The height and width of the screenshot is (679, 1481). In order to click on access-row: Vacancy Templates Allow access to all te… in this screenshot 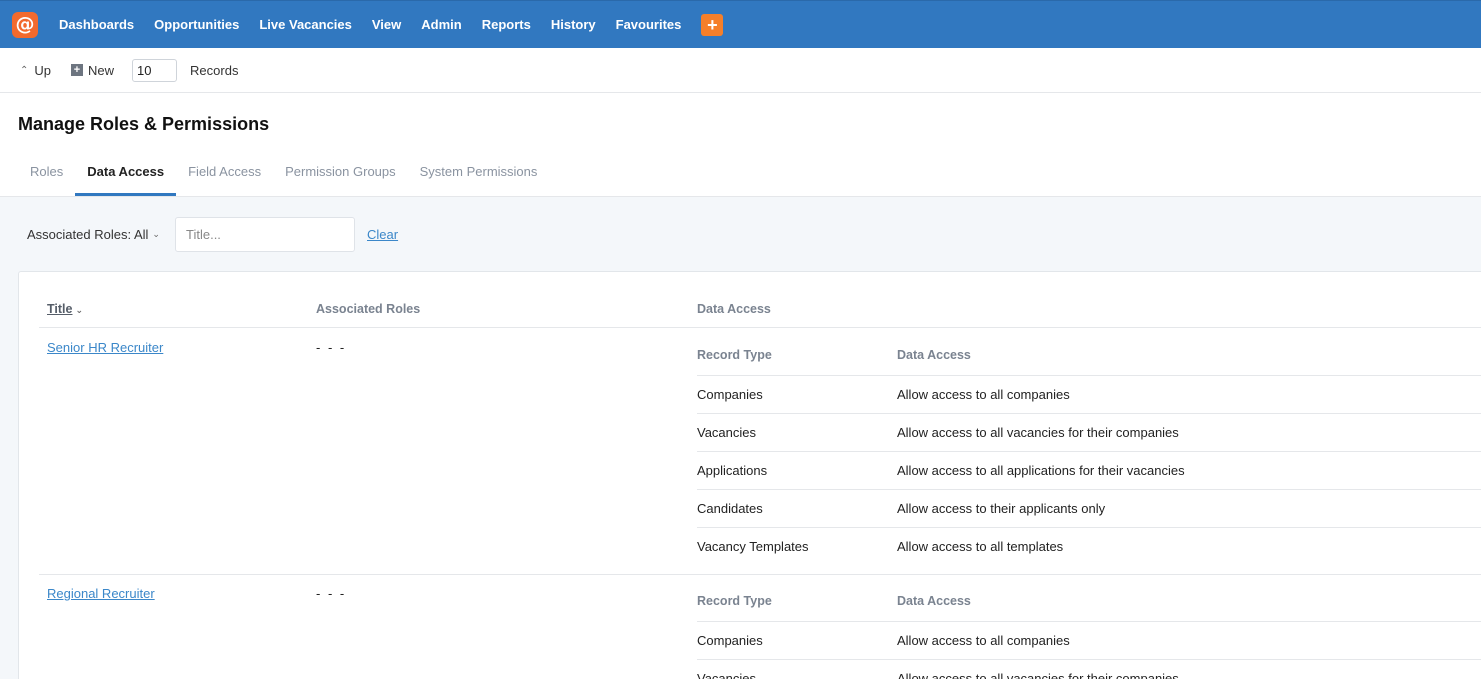, I will do `click(1089, 546)`.